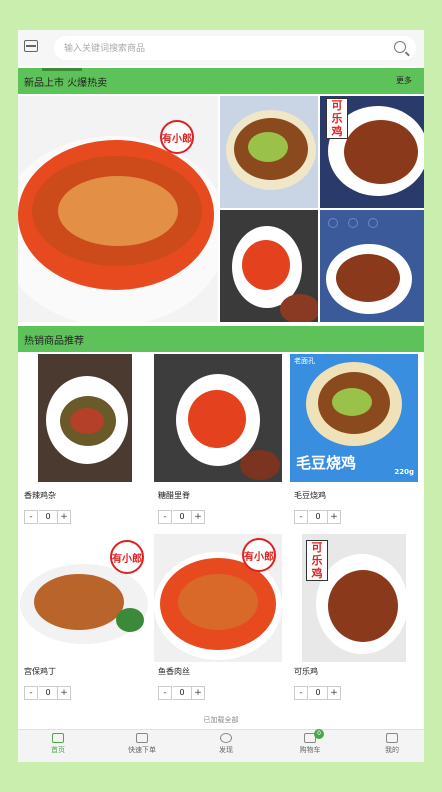 The height and width of the screenshot is (792, 442). Describe the element at coordinates (319, 734) in the screenshot. I see `cart-badge: 0` at that location.